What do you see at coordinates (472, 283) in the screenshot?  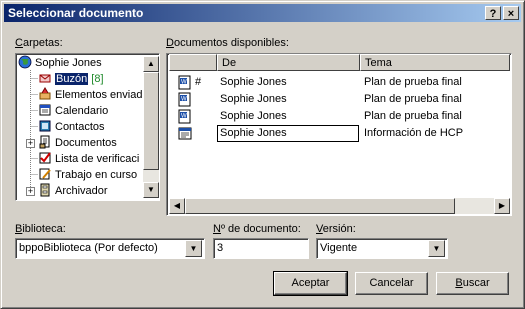 I see `search-button: Buscar` at bounding box center [472, 283].